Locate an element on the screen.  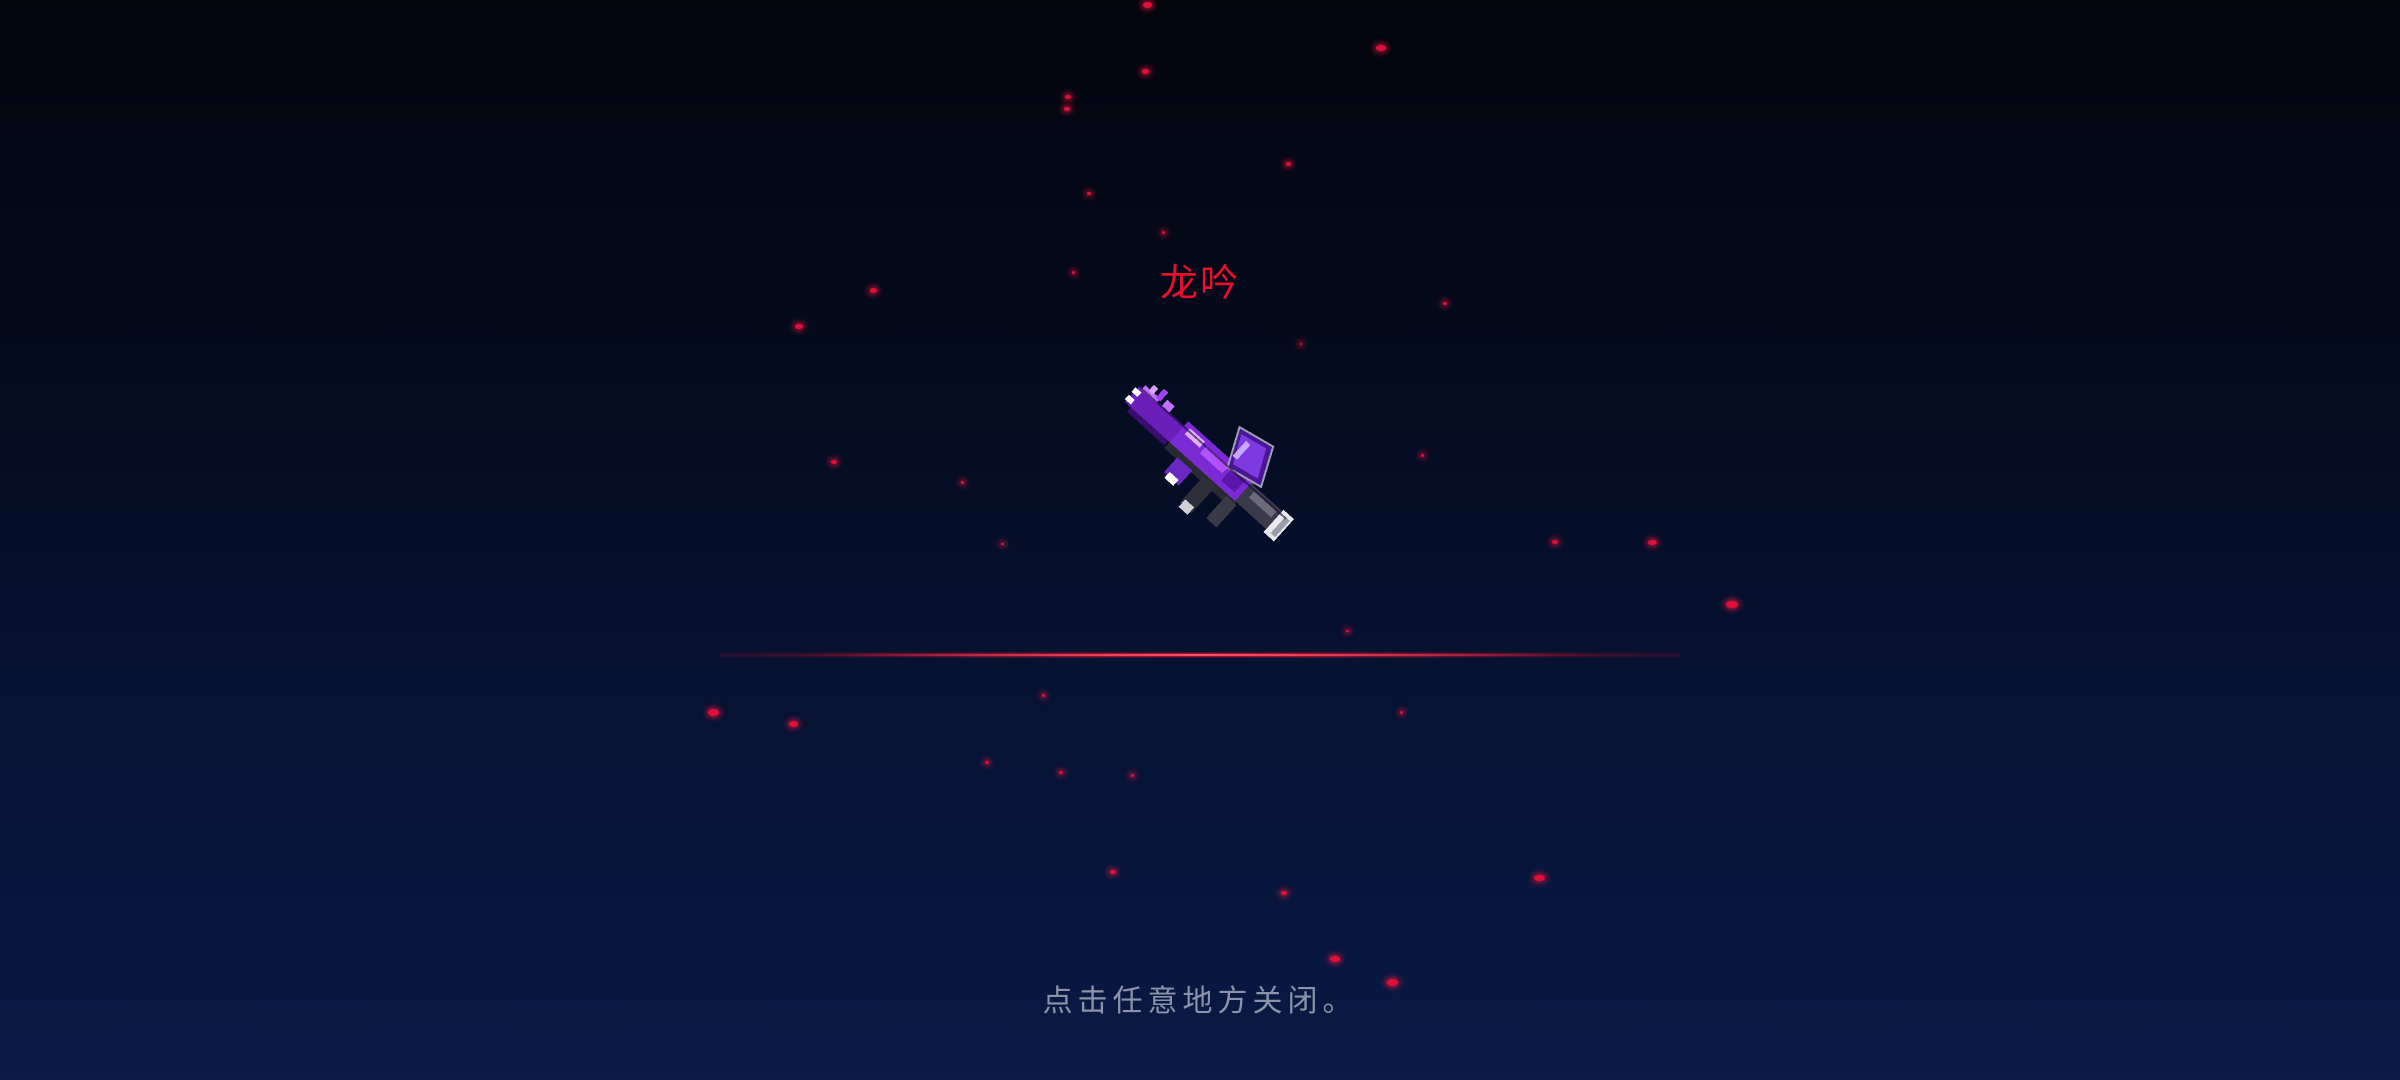
reward-item-name: 龙吟 is located at coordinates (1199, 283).